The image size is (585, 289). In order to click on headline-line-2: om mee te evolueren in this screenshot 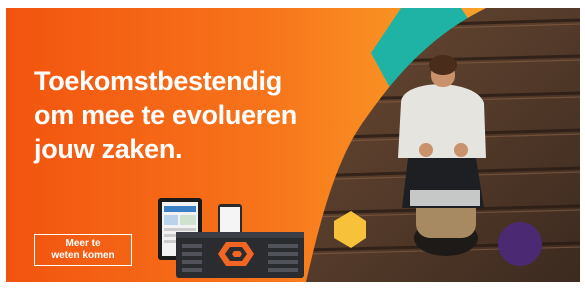, I will do `click(165, 115)`.